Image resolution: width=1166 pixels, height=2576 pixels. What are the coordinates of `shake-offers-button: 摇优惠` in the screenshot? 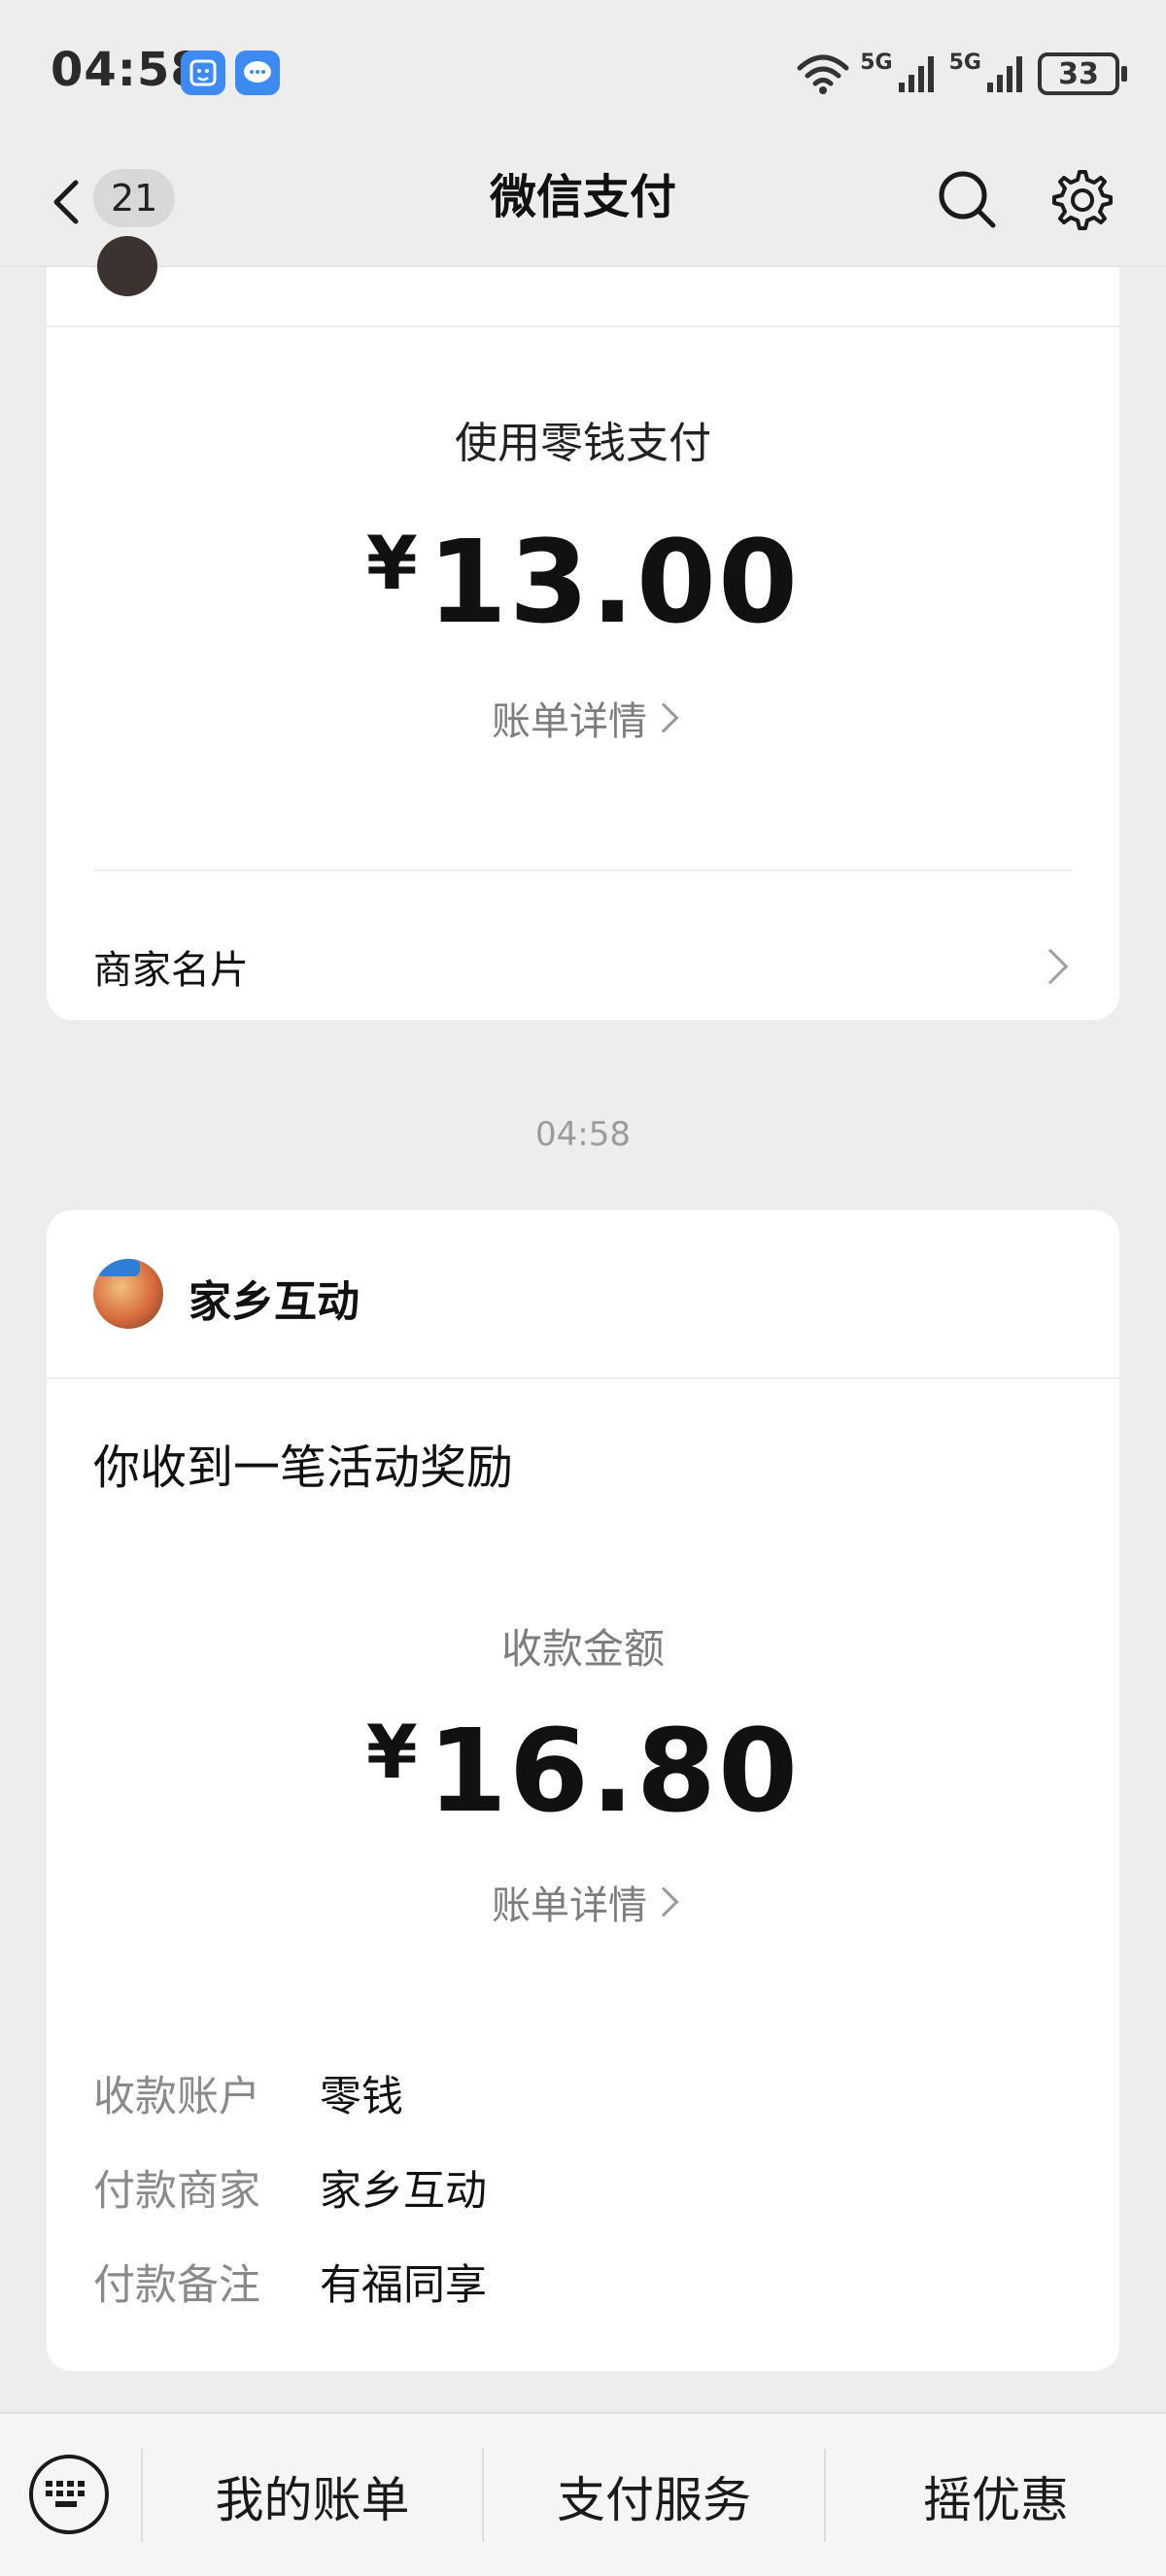 It's located at (996, 2495).